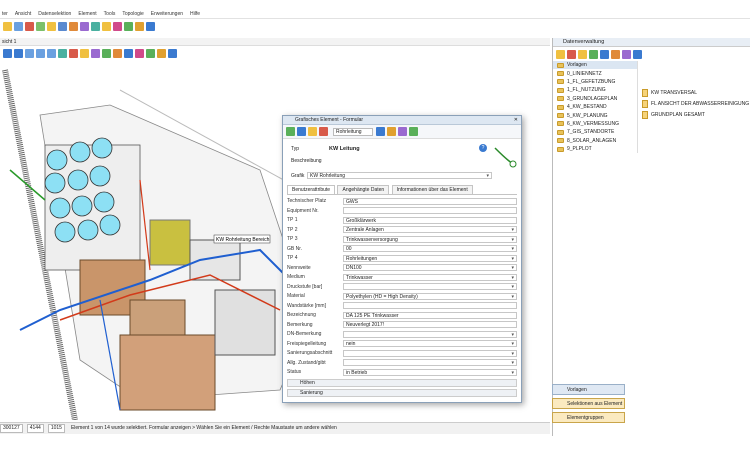  I want to click on field-input: nein, so click(430, 344).